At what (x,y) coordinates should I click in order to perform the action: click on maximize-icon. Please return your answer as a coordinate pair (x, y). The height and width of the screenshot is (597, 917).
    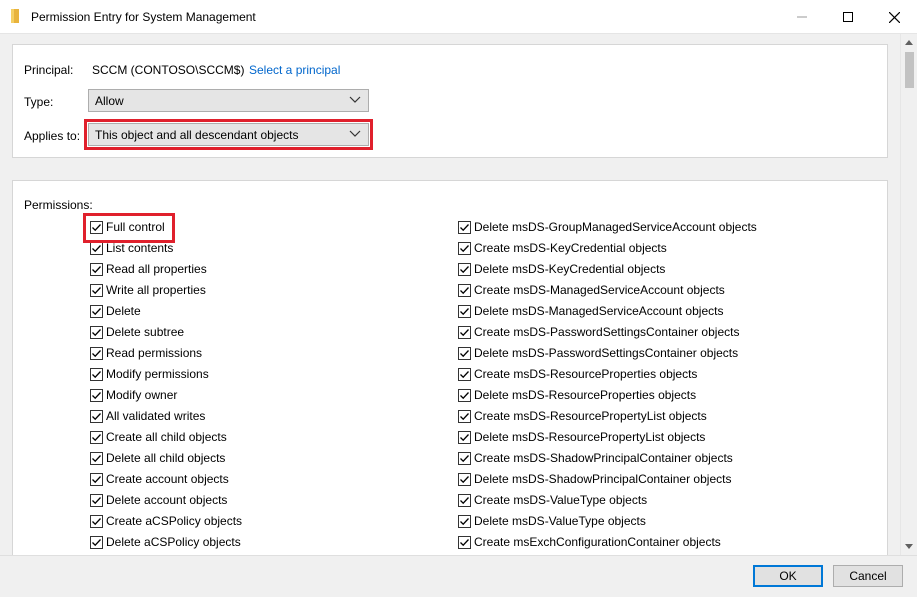
    Looking at the image, I should click on (848, 17).